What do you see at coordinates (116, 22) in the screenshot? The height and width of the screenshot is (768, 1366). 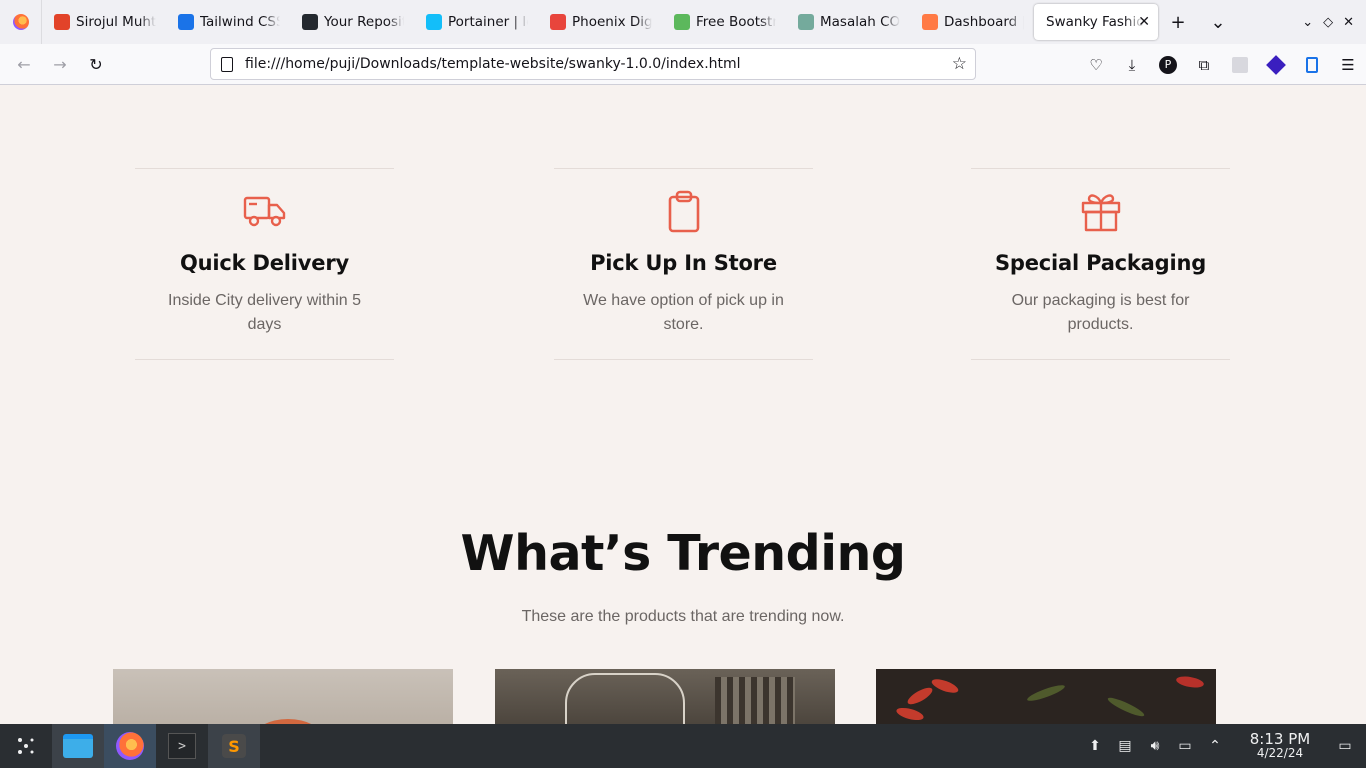 I see `tab-label: Sirojul Muhta` at bounding box center [116, 22].